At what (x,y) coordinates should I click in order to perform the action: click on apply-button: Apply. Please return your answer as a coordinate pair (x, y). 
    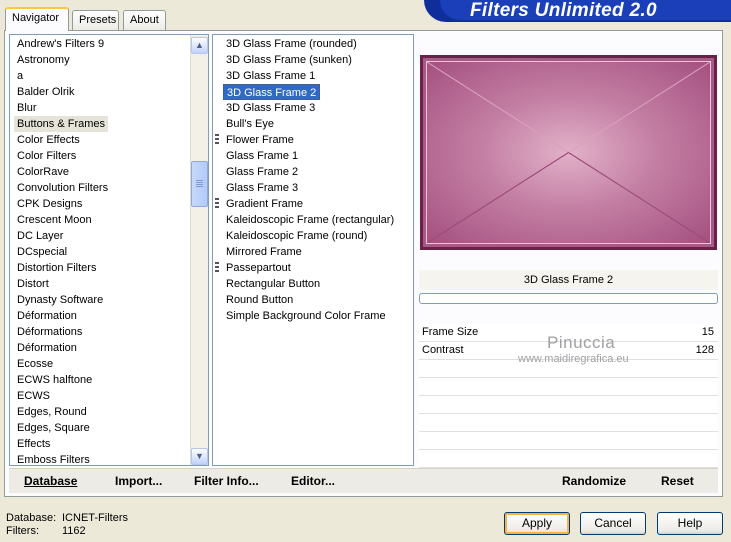
    Looking at the image, I should click on (537, 523).